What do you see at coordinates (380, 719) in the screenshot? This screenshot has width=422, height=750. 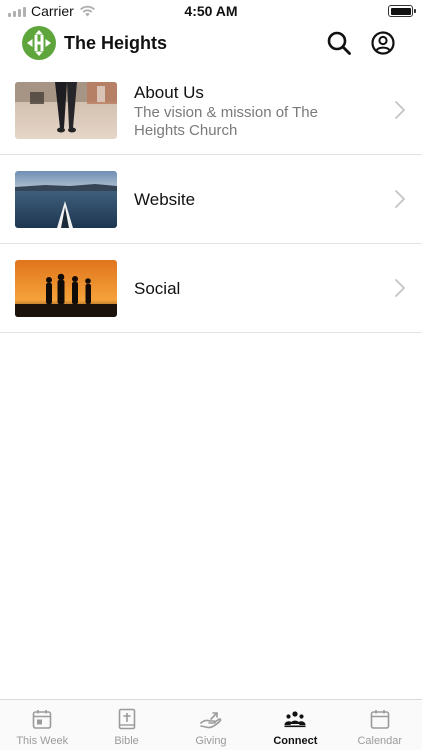 I see `calendar-icon` at bounding box center [380, 719].